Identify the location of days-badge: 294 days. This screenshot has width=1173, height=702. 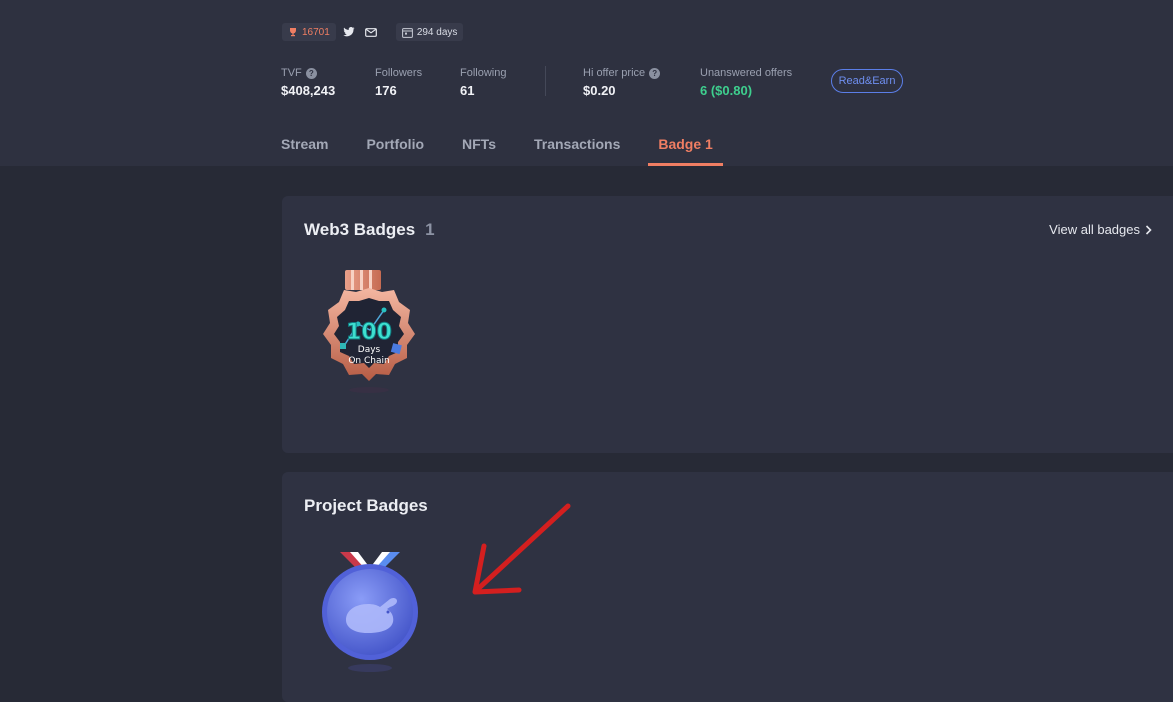
(429, 32).